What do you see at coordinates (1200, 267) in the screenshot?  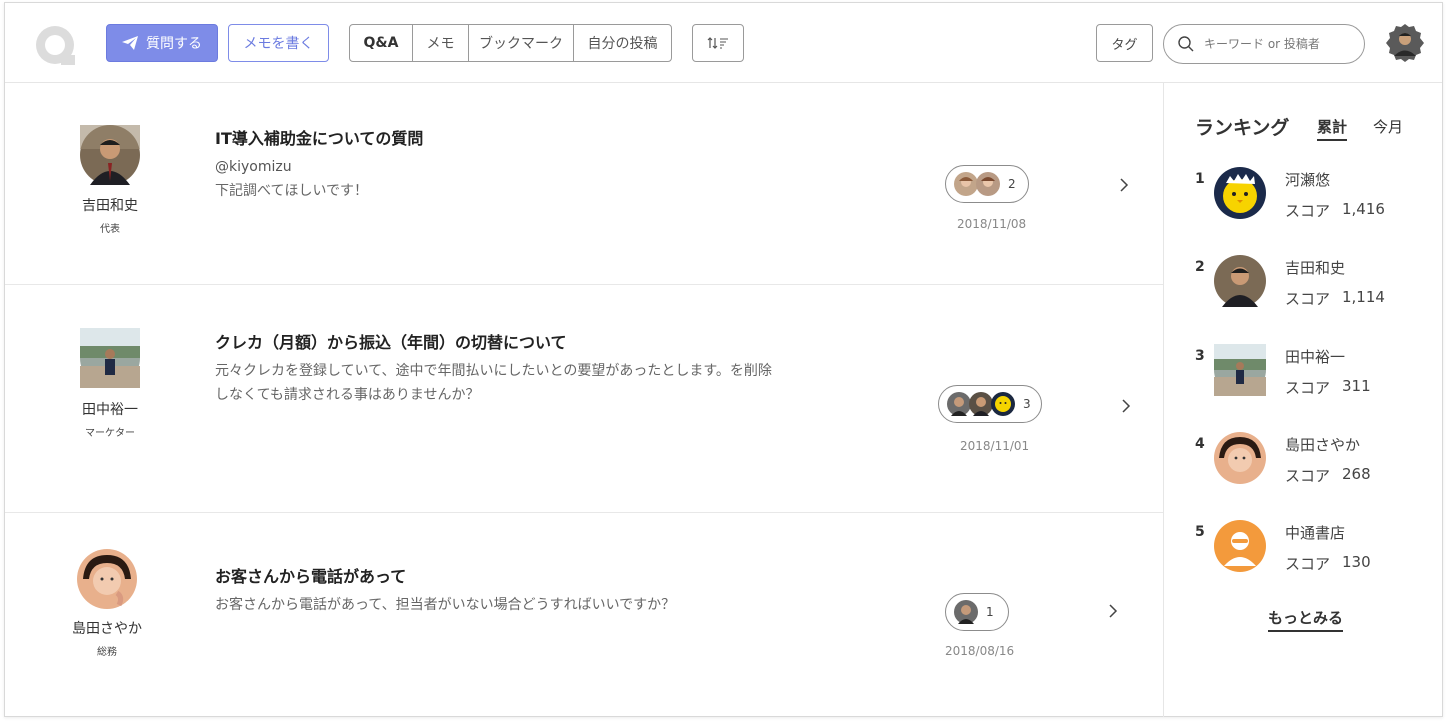 I see `rank-number: 2` at bounding box center [1200, 267].